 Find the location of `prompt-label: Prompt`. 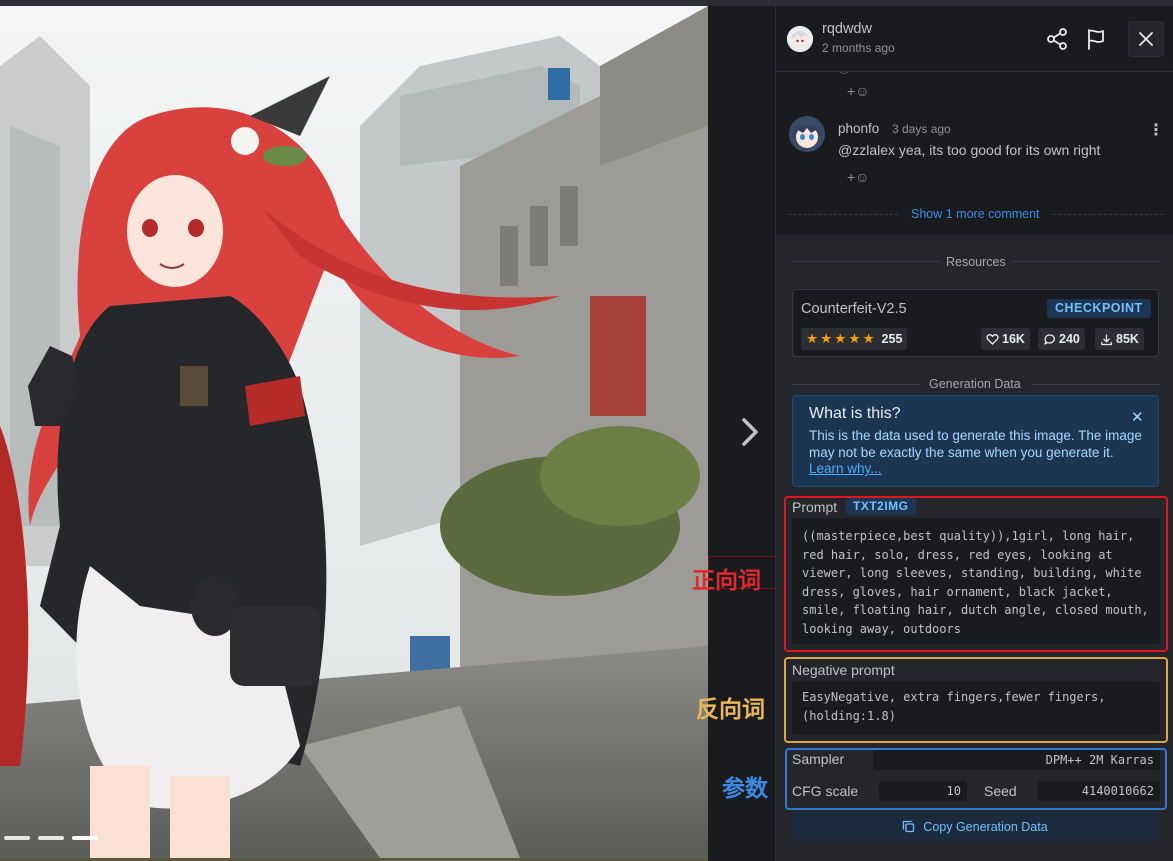

prompt-label: Prompt is located at coordinates (815, 507).